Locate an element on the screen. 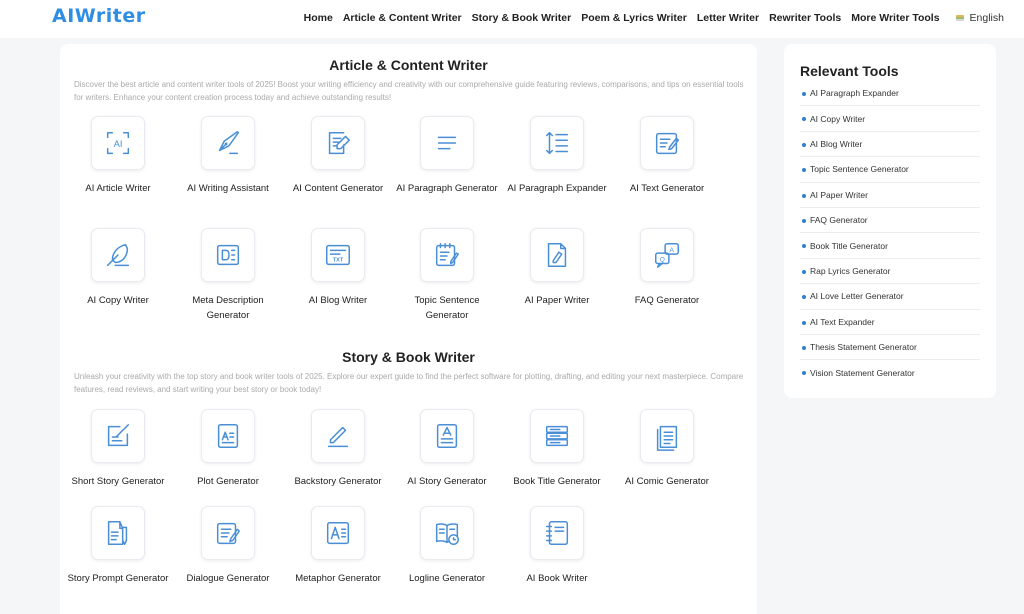  sidebar-link-label: AI Copy Writer is located at coordinates (838, 118).